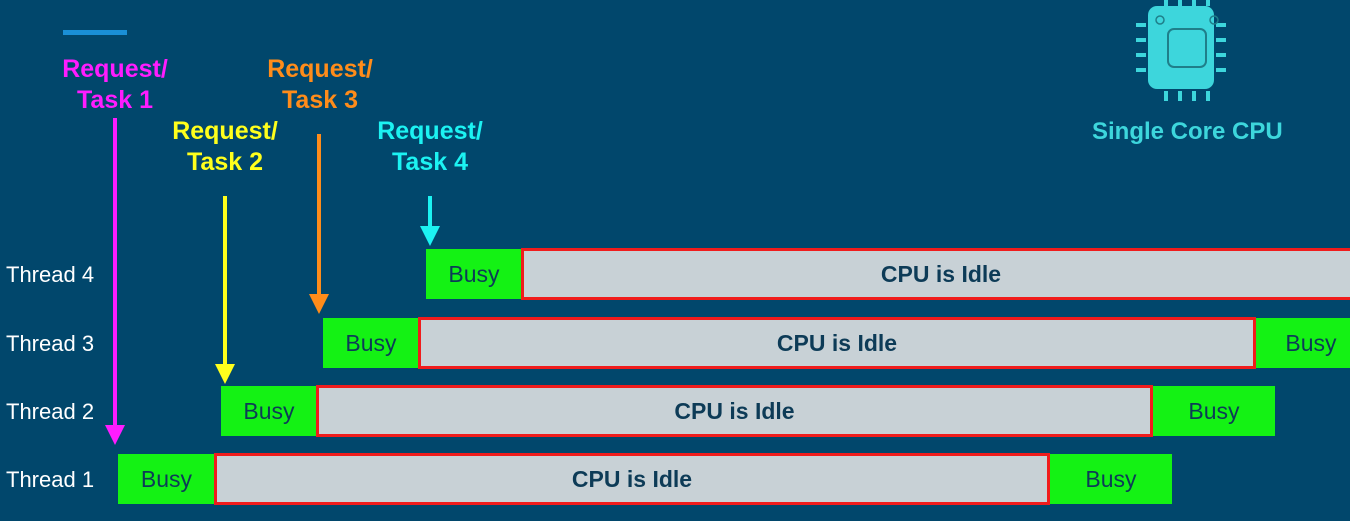 The image size is (1350, 521). I want to click on cpu-chip-icon, so click(1181, 50).